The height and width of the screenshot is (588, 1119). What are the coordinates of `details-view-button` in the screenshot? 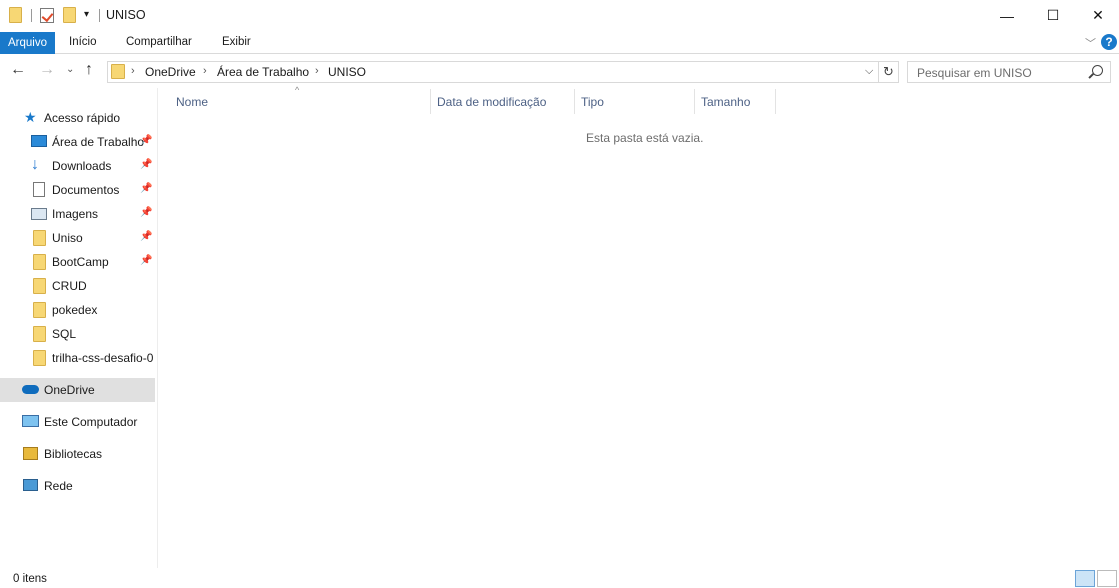 It's located at (1085, 578).